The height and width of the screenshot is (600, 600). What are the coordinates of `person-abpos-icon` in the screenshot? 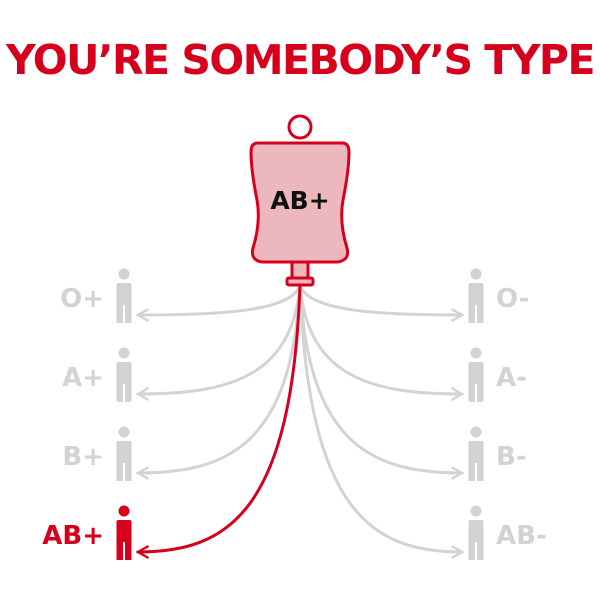 It's located at (124, 532).